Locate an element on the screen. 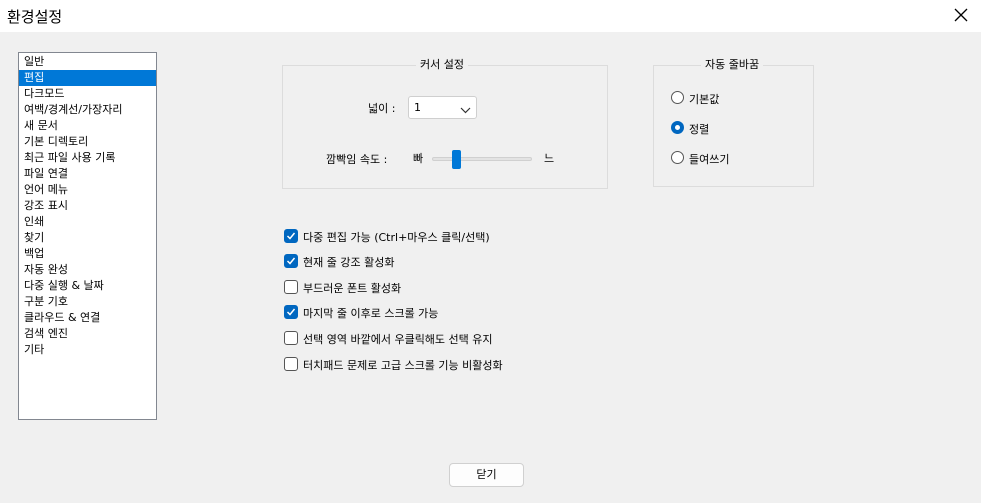  category-item-print: 인쇄 is located at coordinates (87, 222).